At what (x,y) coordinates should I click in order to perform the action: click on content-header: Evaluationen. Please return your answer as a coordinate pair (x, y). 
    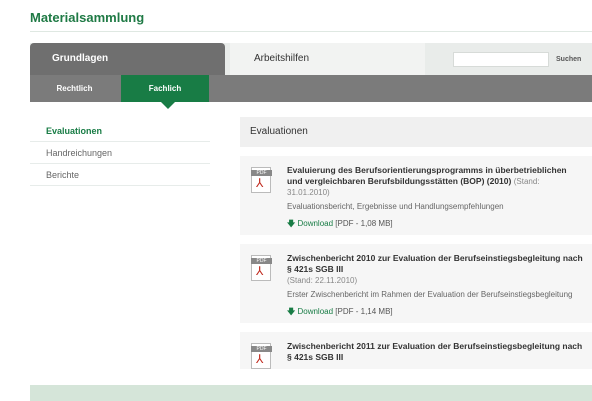
    Looking at the image, I should click on (416, 132).